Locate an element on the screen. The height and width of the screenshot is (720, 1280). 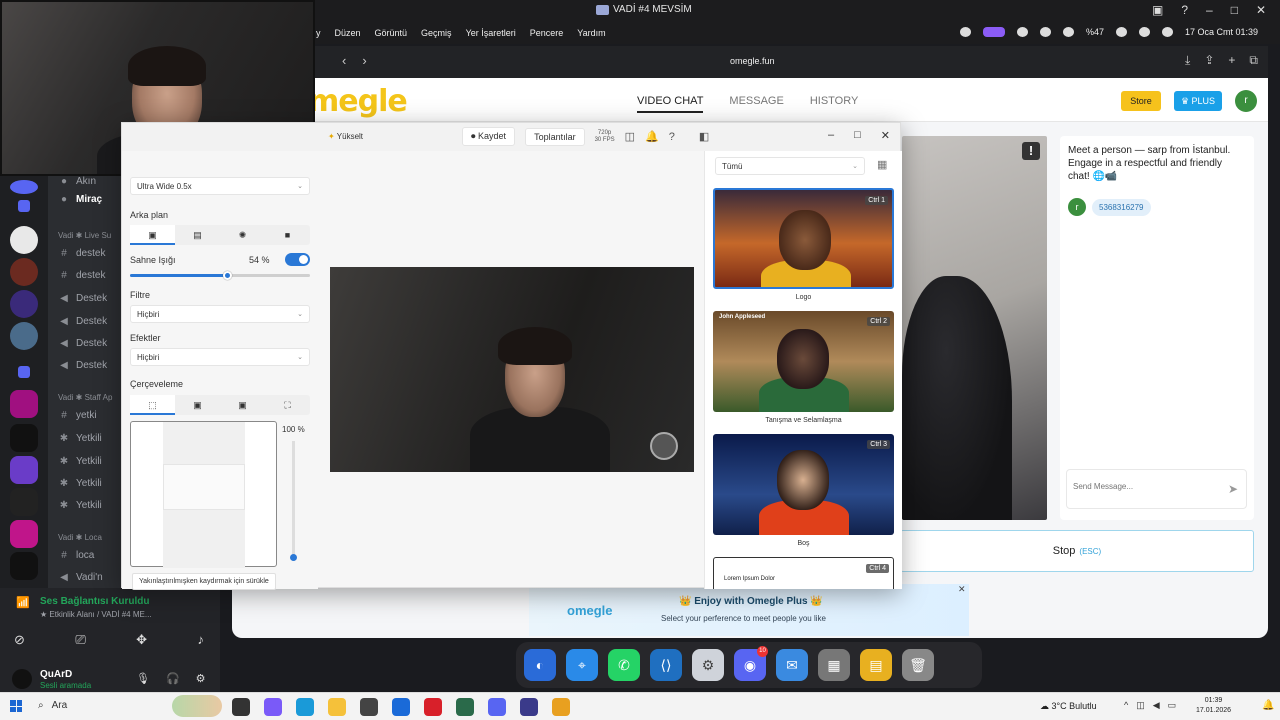
trash-icon: 🗑 is located at coordinates (918, 665).